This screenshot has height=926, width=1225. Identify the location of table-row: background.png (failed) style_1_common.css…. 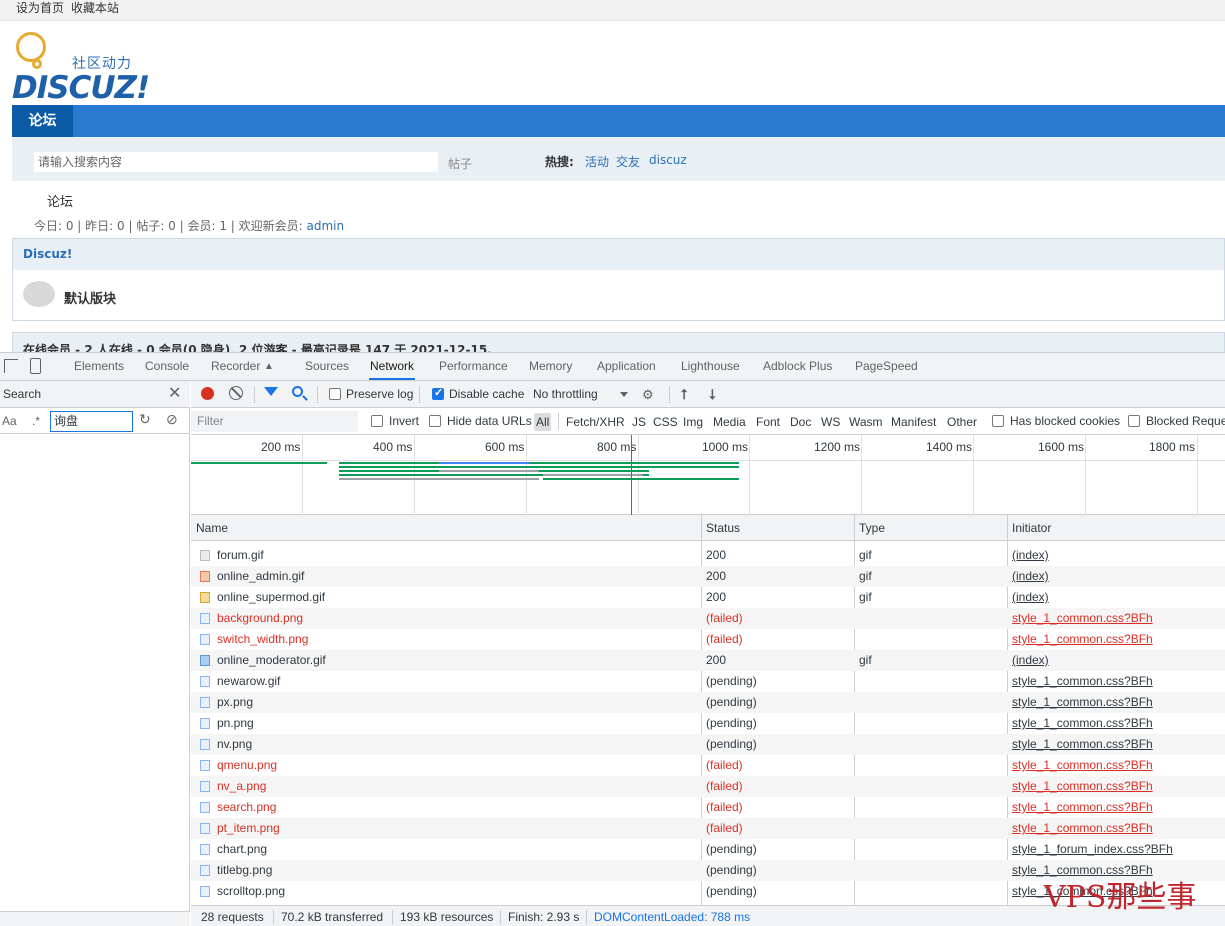
(708, 618).